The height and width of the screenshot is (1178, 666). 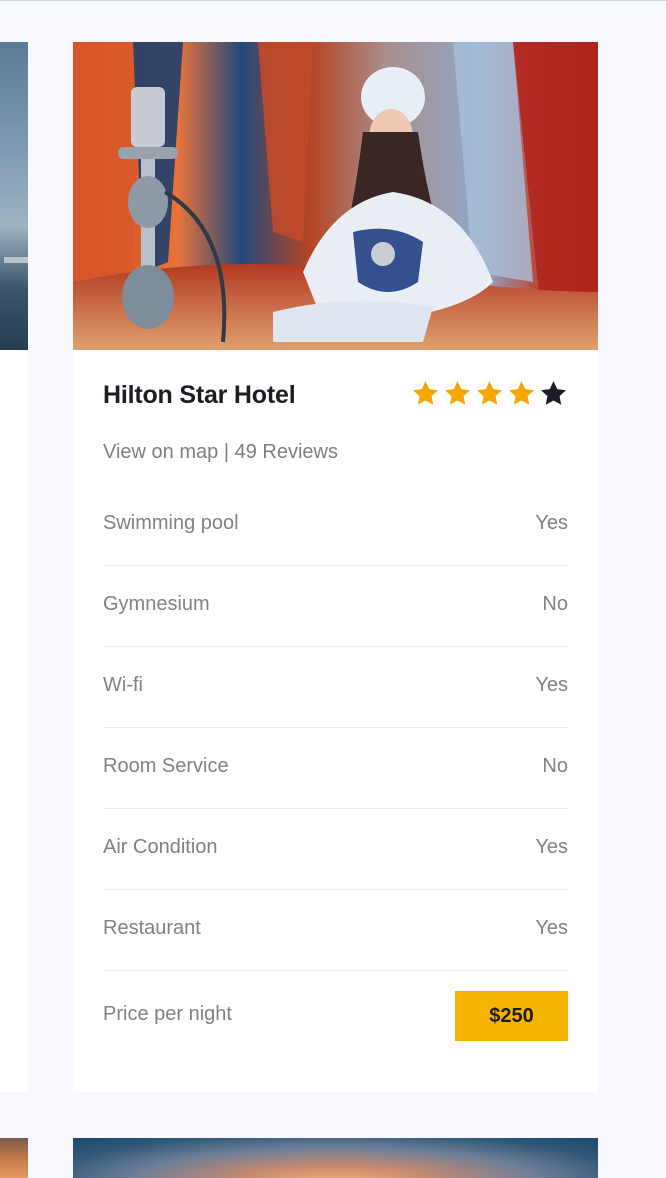 I want to click on amenity-label: Gymnesium, so click(x=156, y=604).